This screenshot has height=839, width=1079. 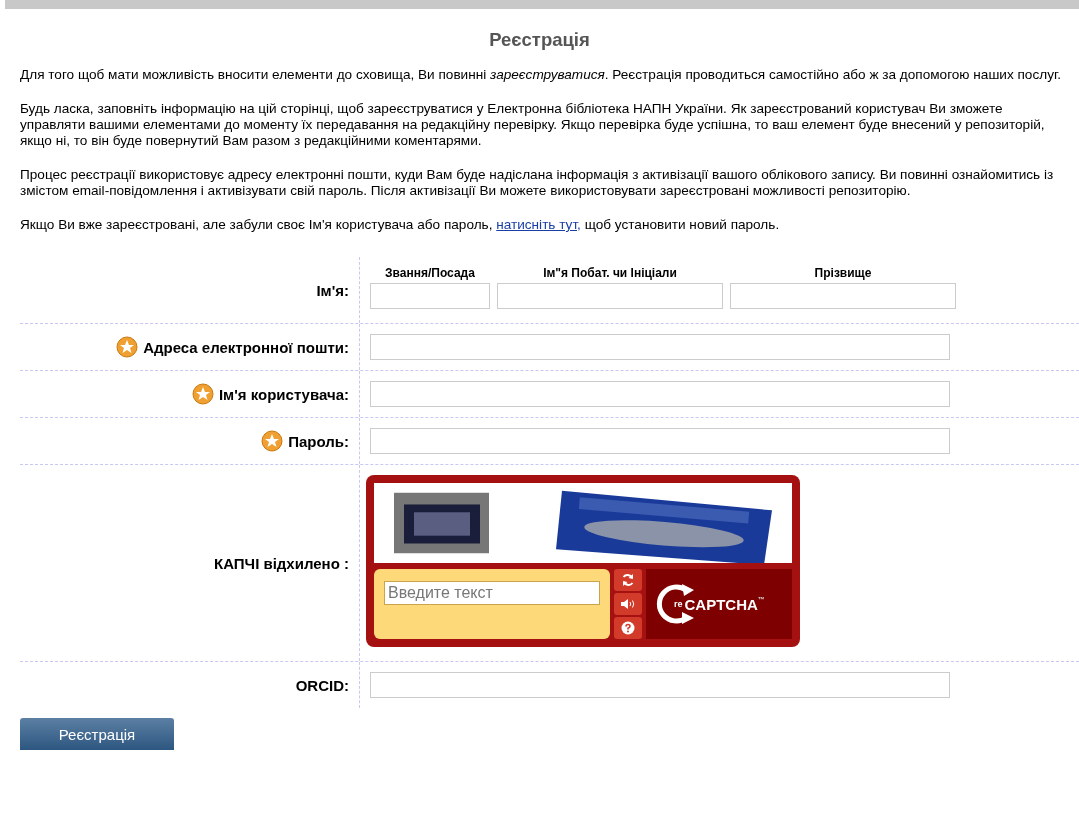 What do you see at coordinates (539, 40) in the screenshot?
I see `page-title: Реєстрація` at bounding box center [539, 40].